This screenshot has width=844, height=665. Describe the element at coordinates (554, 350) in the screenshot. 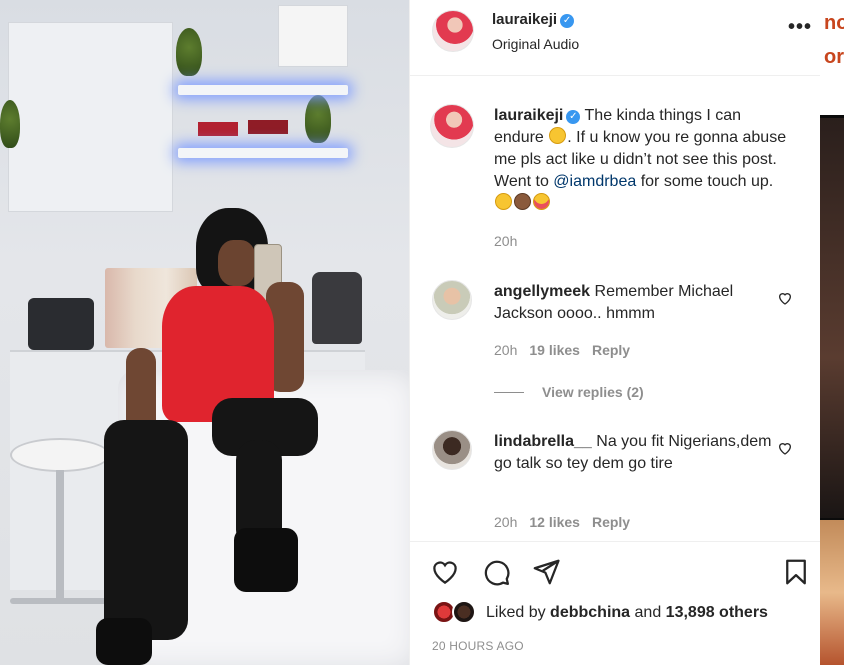

I see `comment-likes: 19 likes` at that location.